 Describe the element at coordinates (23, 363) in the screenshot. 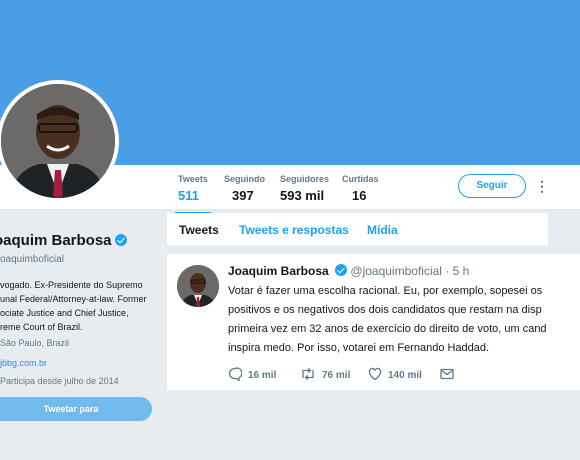

I see `profile-website-link: jbbg.com.br` at that location.